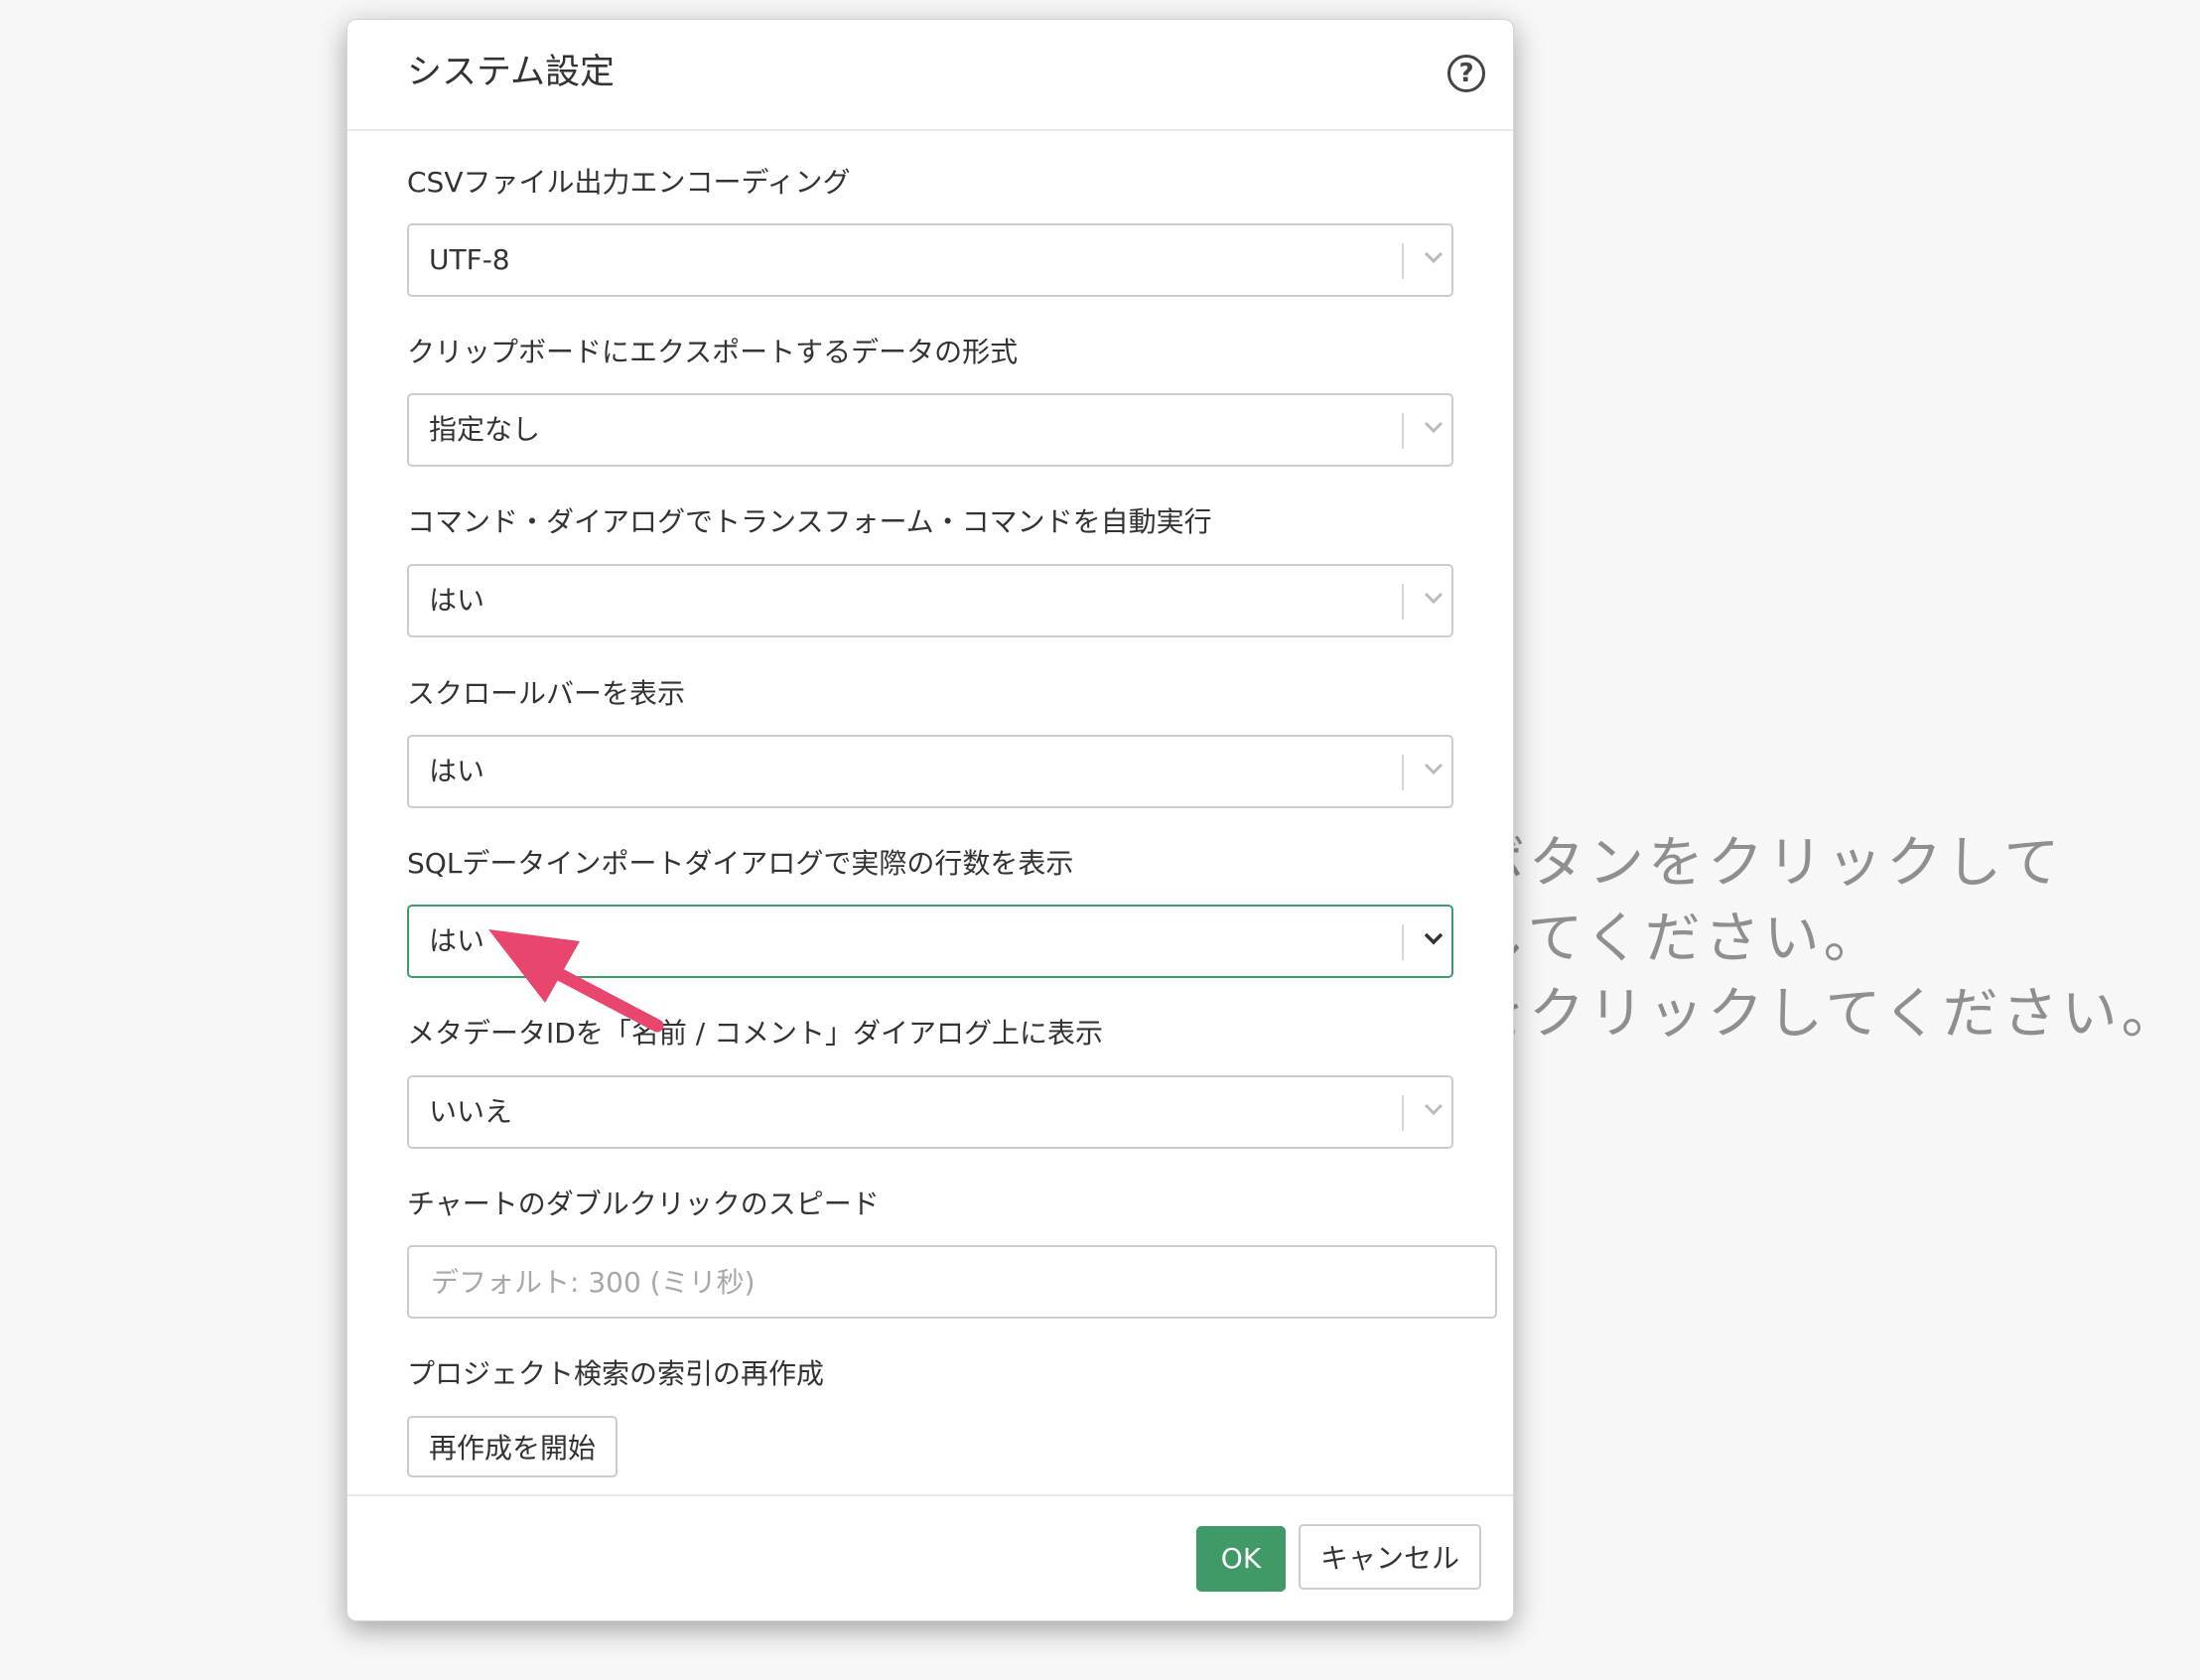 This screenshot has width=2200, height=1680. What do you see at coordinates (644, 1204) in the screenshot?
I see `double-click-speed-label: チャートのダブルクリックのスピード` at bounding box center [644, 1204].